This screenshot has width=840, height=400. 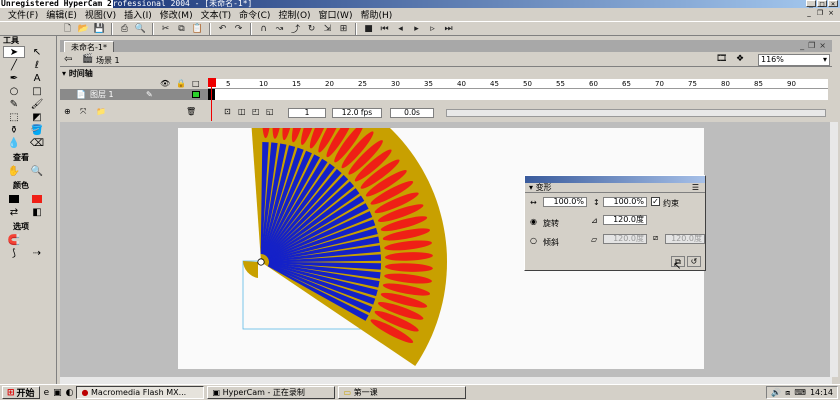 What do you see at coordinates (822, 45) in the screenshot?
I see `doc-tab-close-icon: ×` at bounding box center [822, 45].